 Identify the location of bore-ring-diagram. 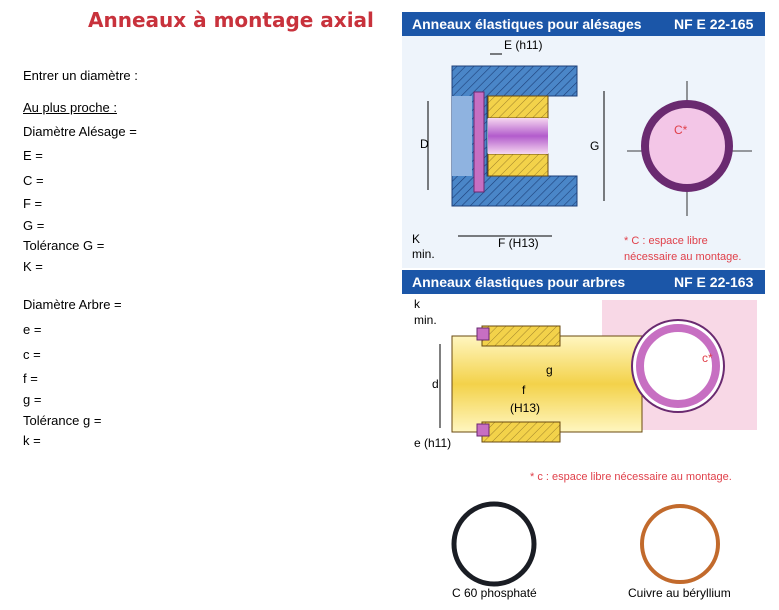
(687, 146).